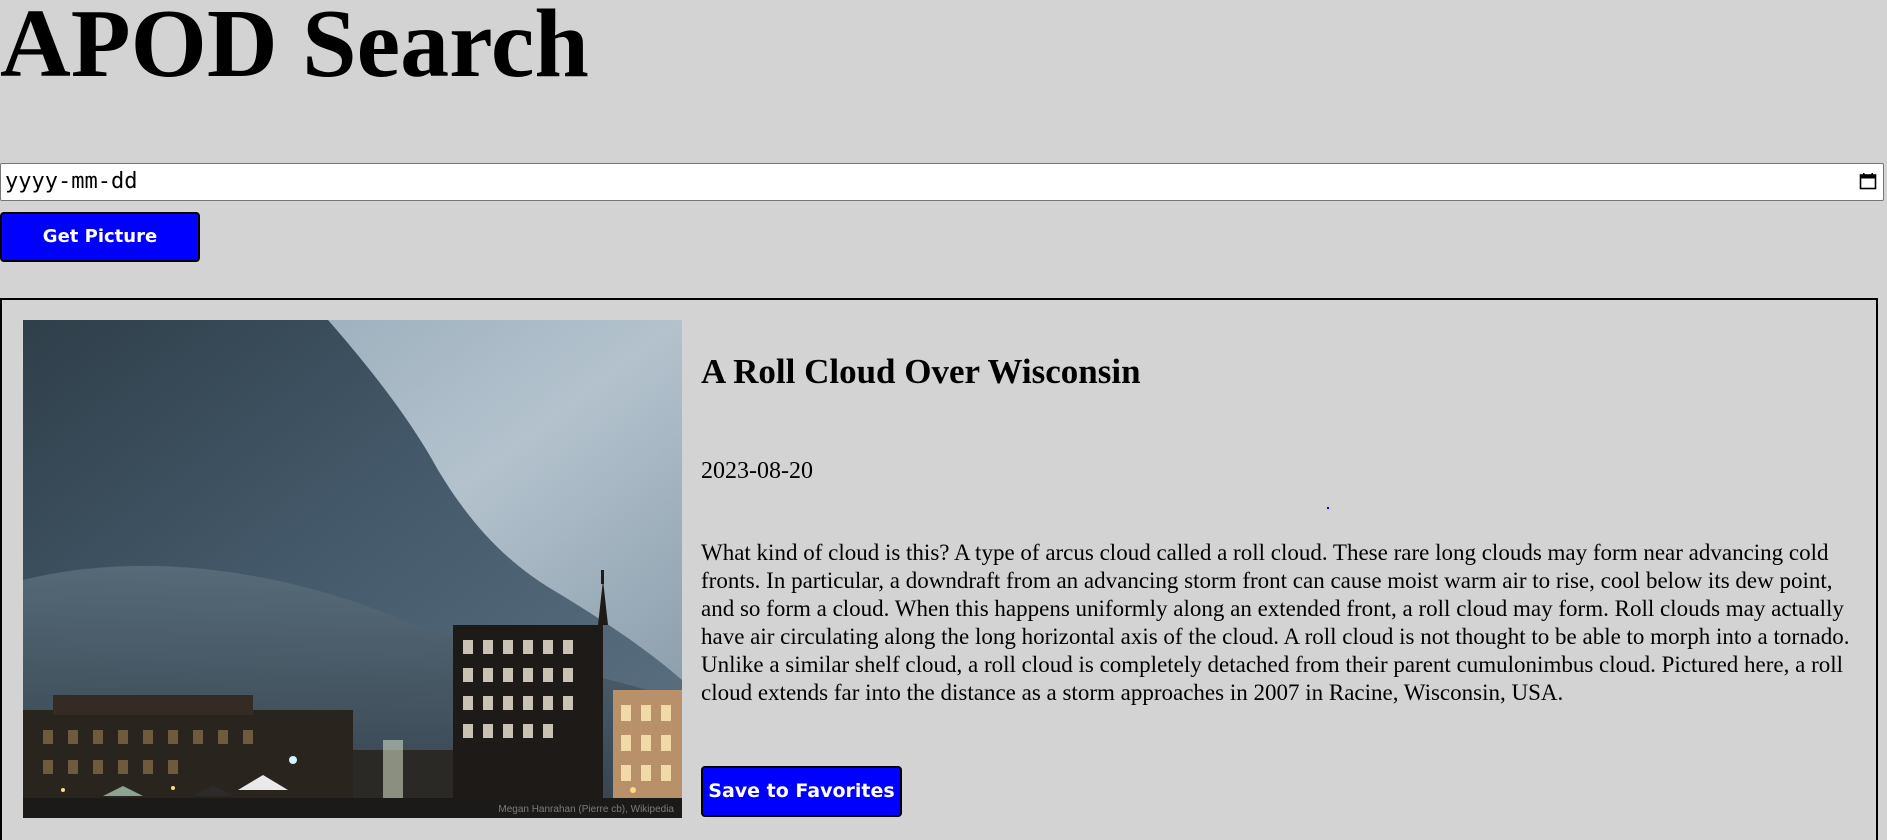 This screenshot has width=1887, height=840. Describe the element at coordinates (757, 471) in the screenshot. I see `apod-date: 2023-08-20` at that location.